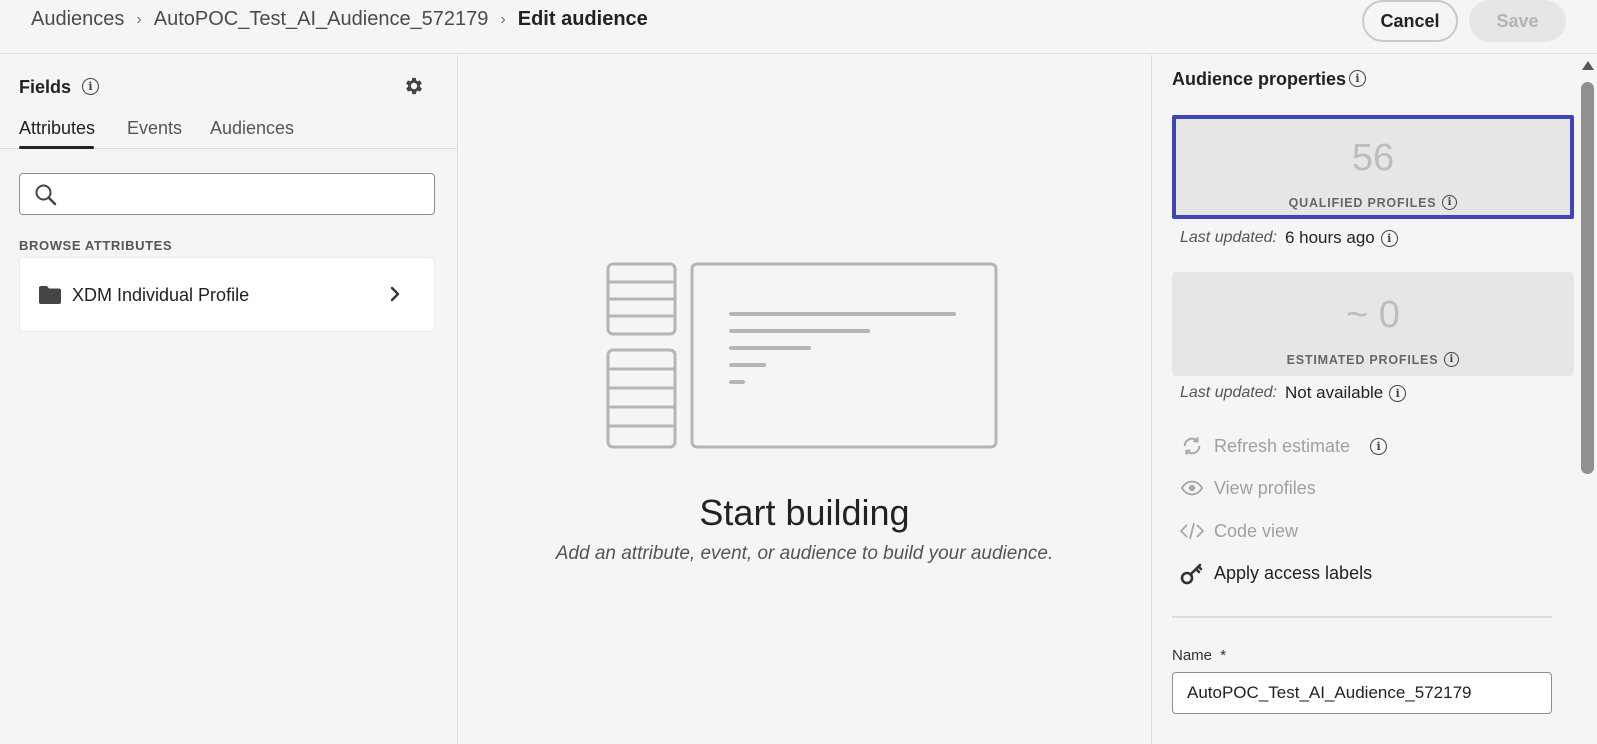  I want to click on estimated-profiles-count: ~ 0, so click(1373, 315).